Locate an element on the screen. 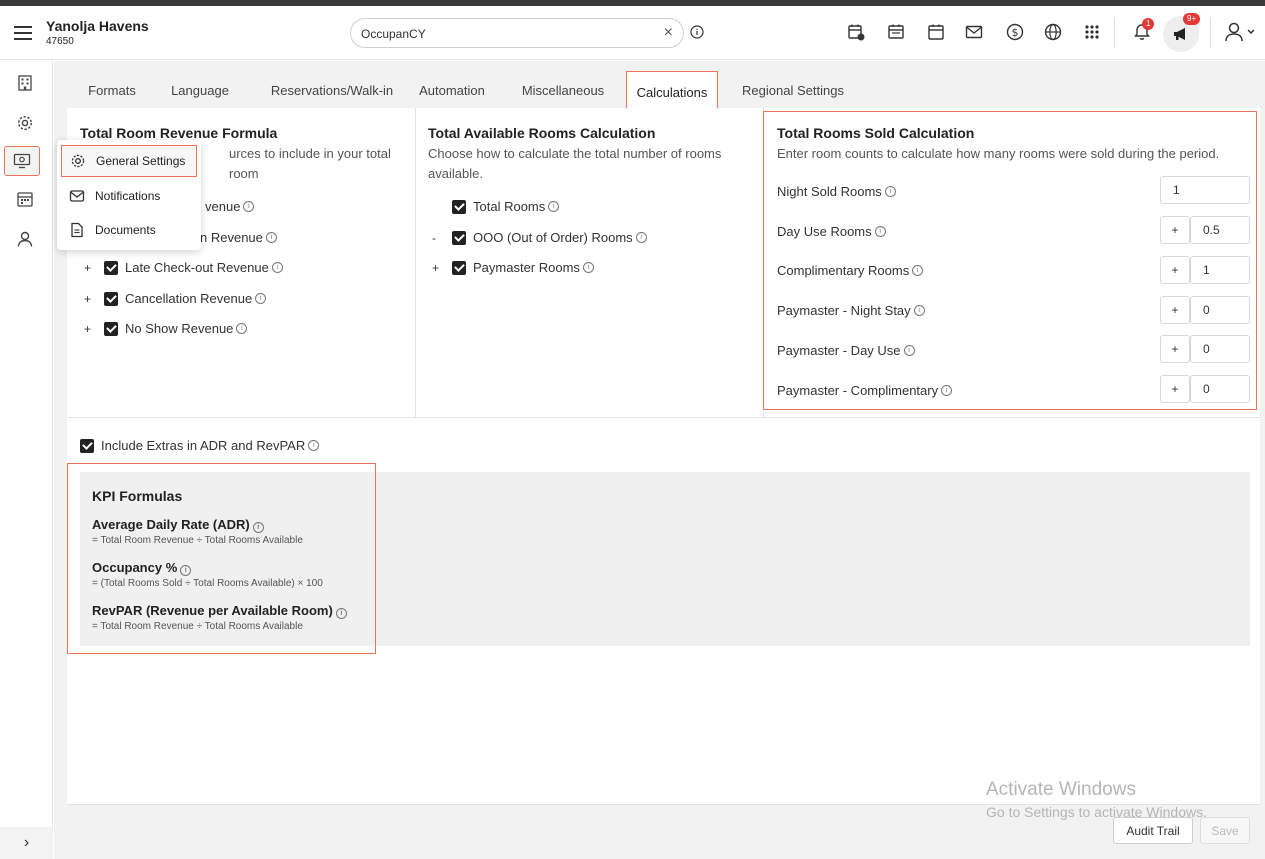 The height and width of the screenshot is (859, 1265). activate-windows-watermark: Activate Windows is located at coordinates (1061, 789).